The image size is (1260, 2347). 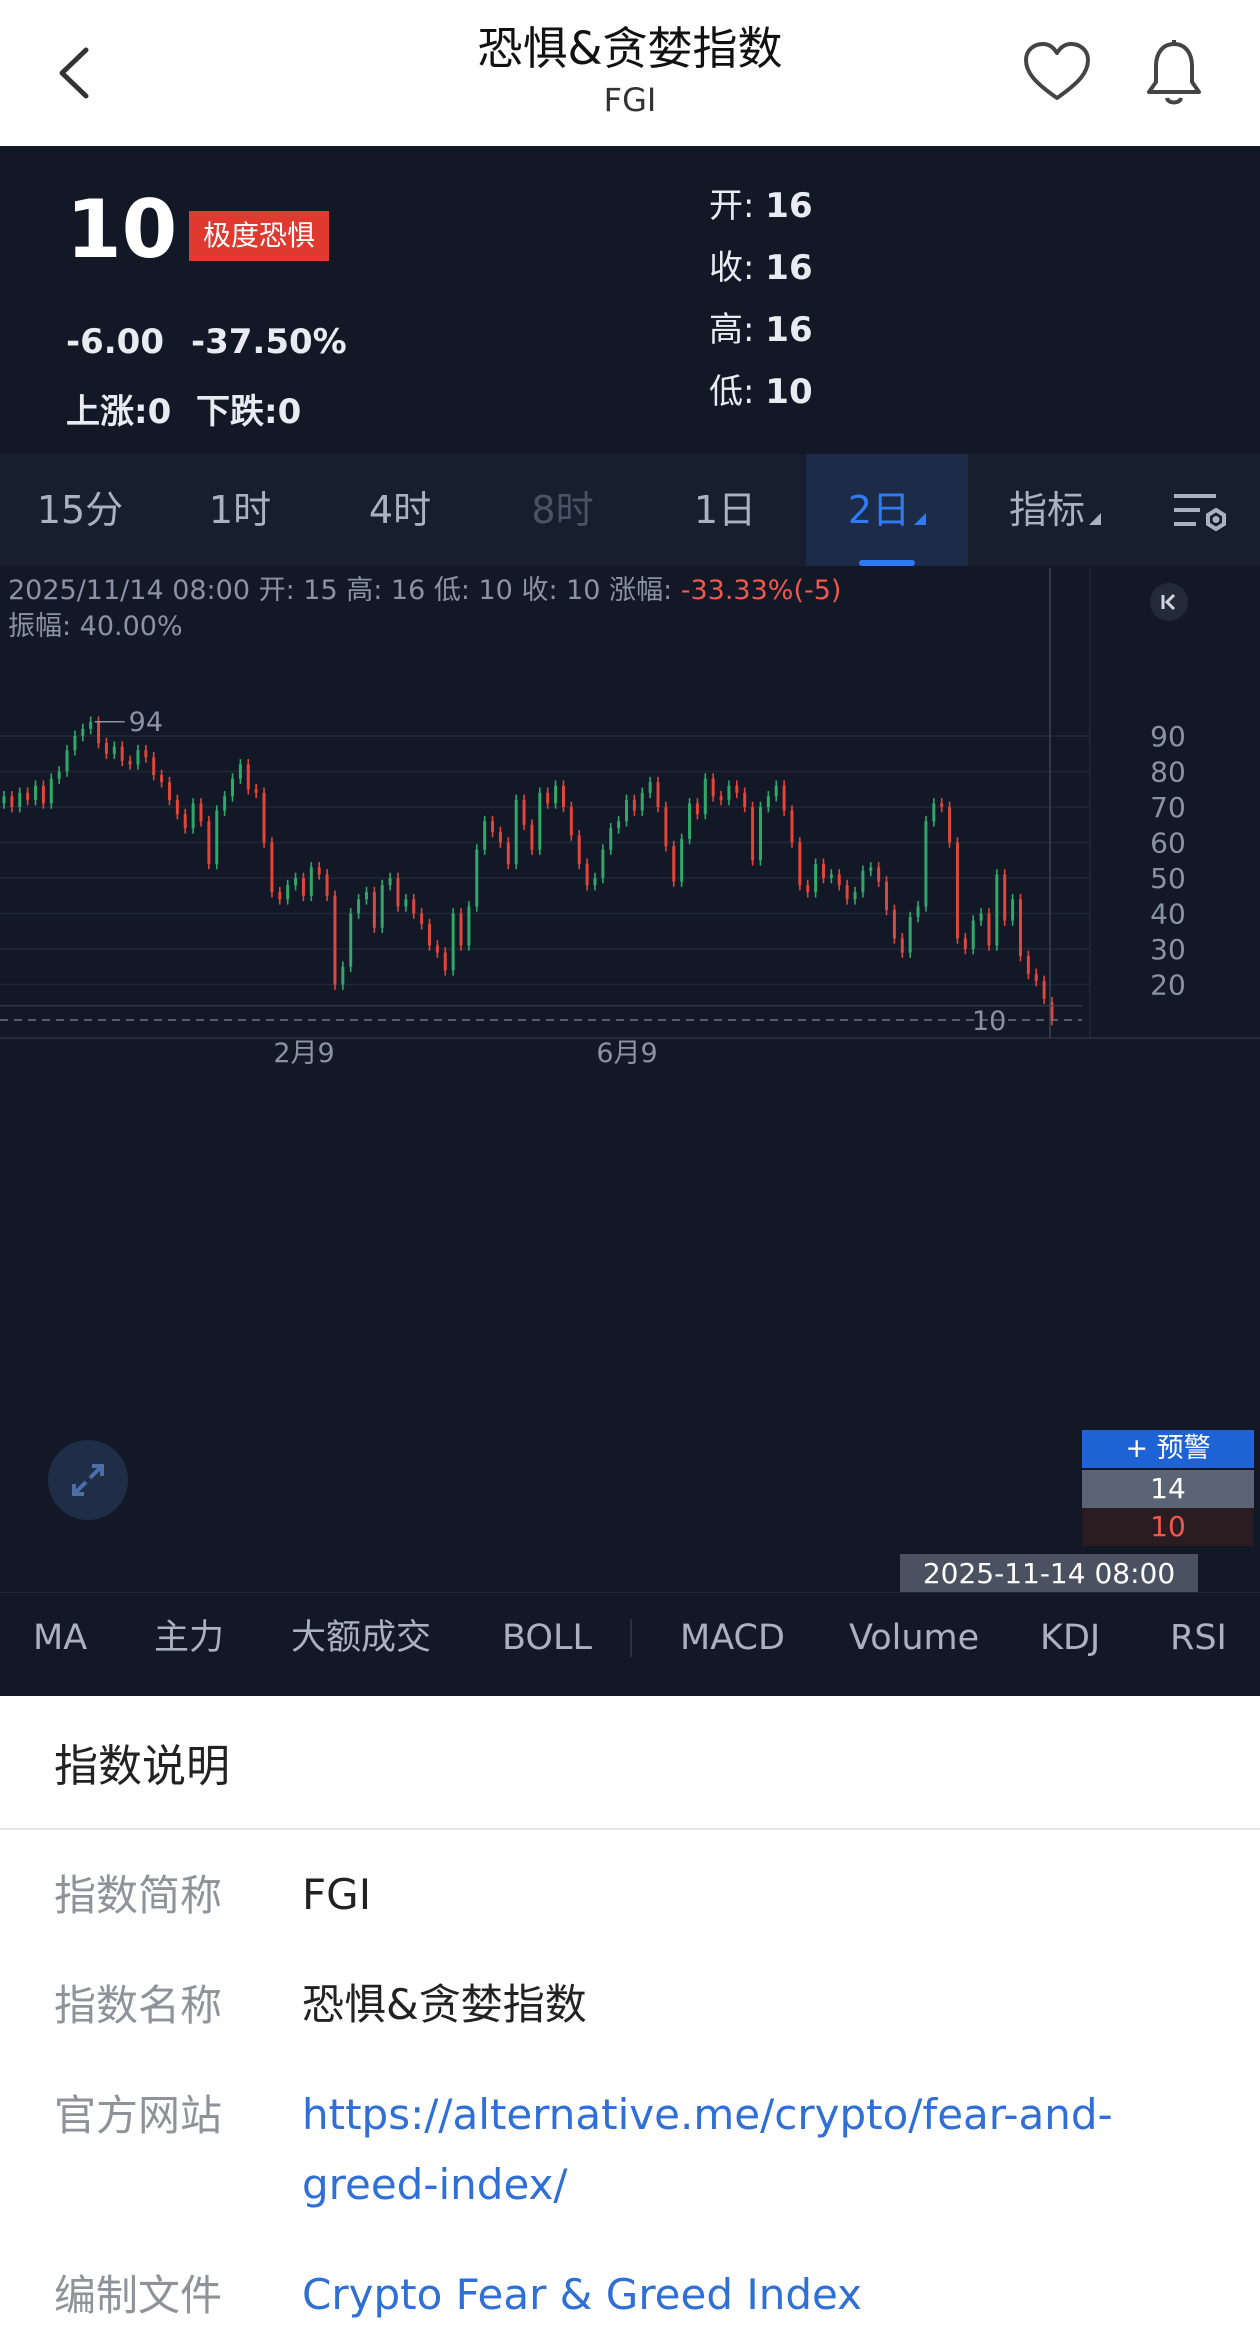 I want to click on indicator-volume: Volume, so click(x=914, y=1645).